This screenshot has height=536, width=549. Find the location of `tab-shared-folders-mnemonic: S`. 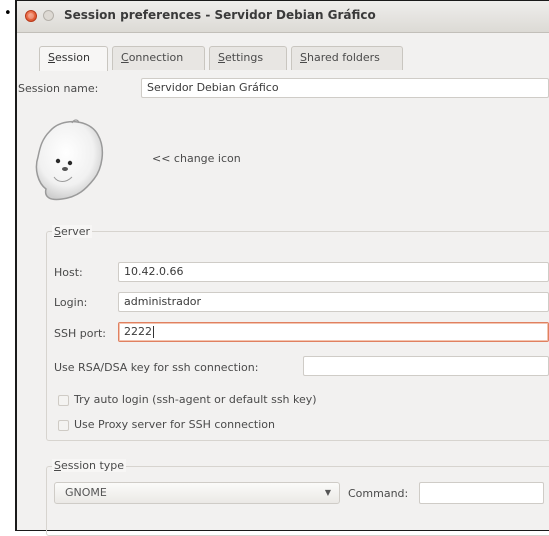

tab-shared-folders-mnemonic: S is located at coordinates (303, 57).